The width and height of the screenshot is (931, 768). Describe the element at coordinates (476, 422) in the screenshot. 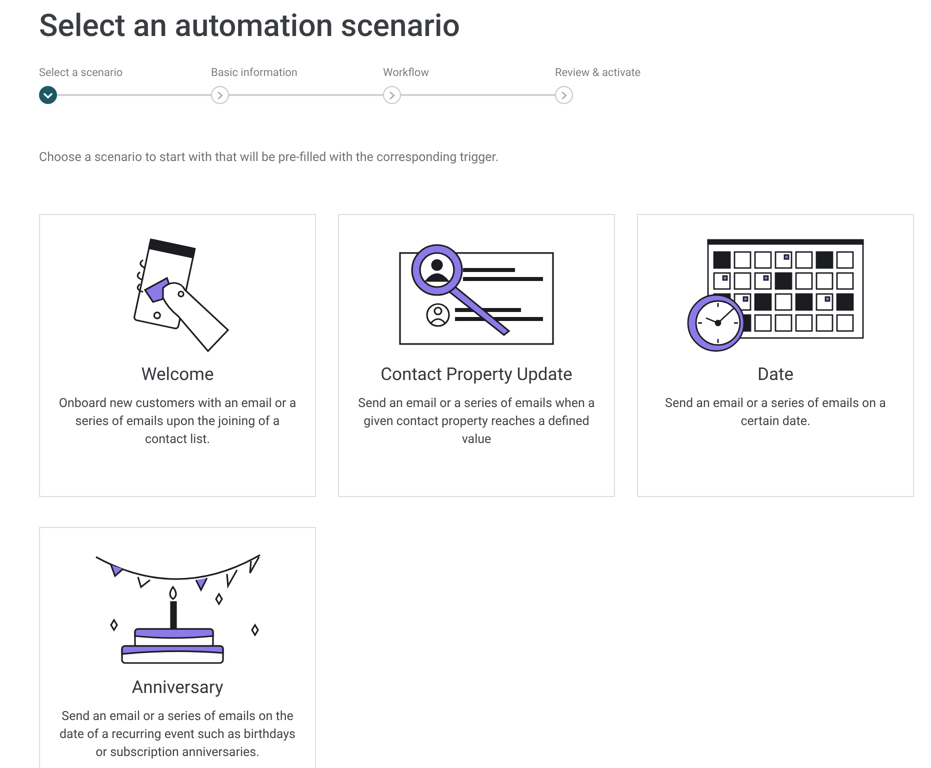

I see `scenario-description: Send an email or a series of emails when a given contact property reaches a defined value` at that location.